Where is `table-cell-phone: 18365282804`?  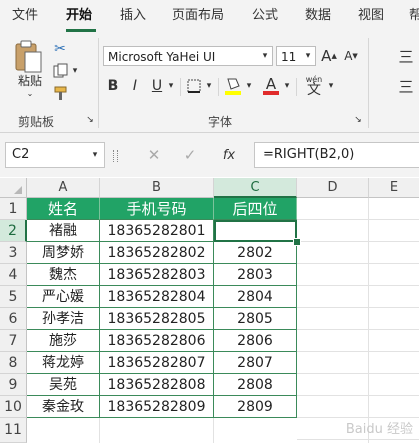
table-cell-phone: 18365282804 is located at coordinates (157, 297).